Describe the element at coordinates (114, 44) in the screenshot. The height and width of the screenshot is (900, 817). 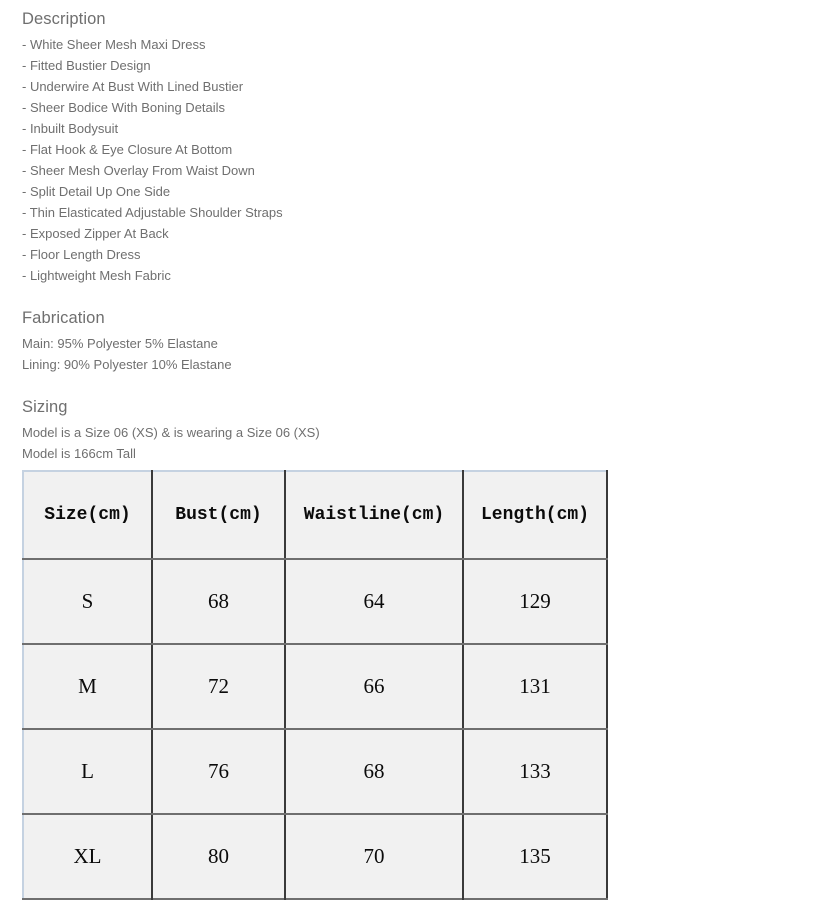
I see `list-item: - White Sheer Mesh Maxi Dress` at that location.